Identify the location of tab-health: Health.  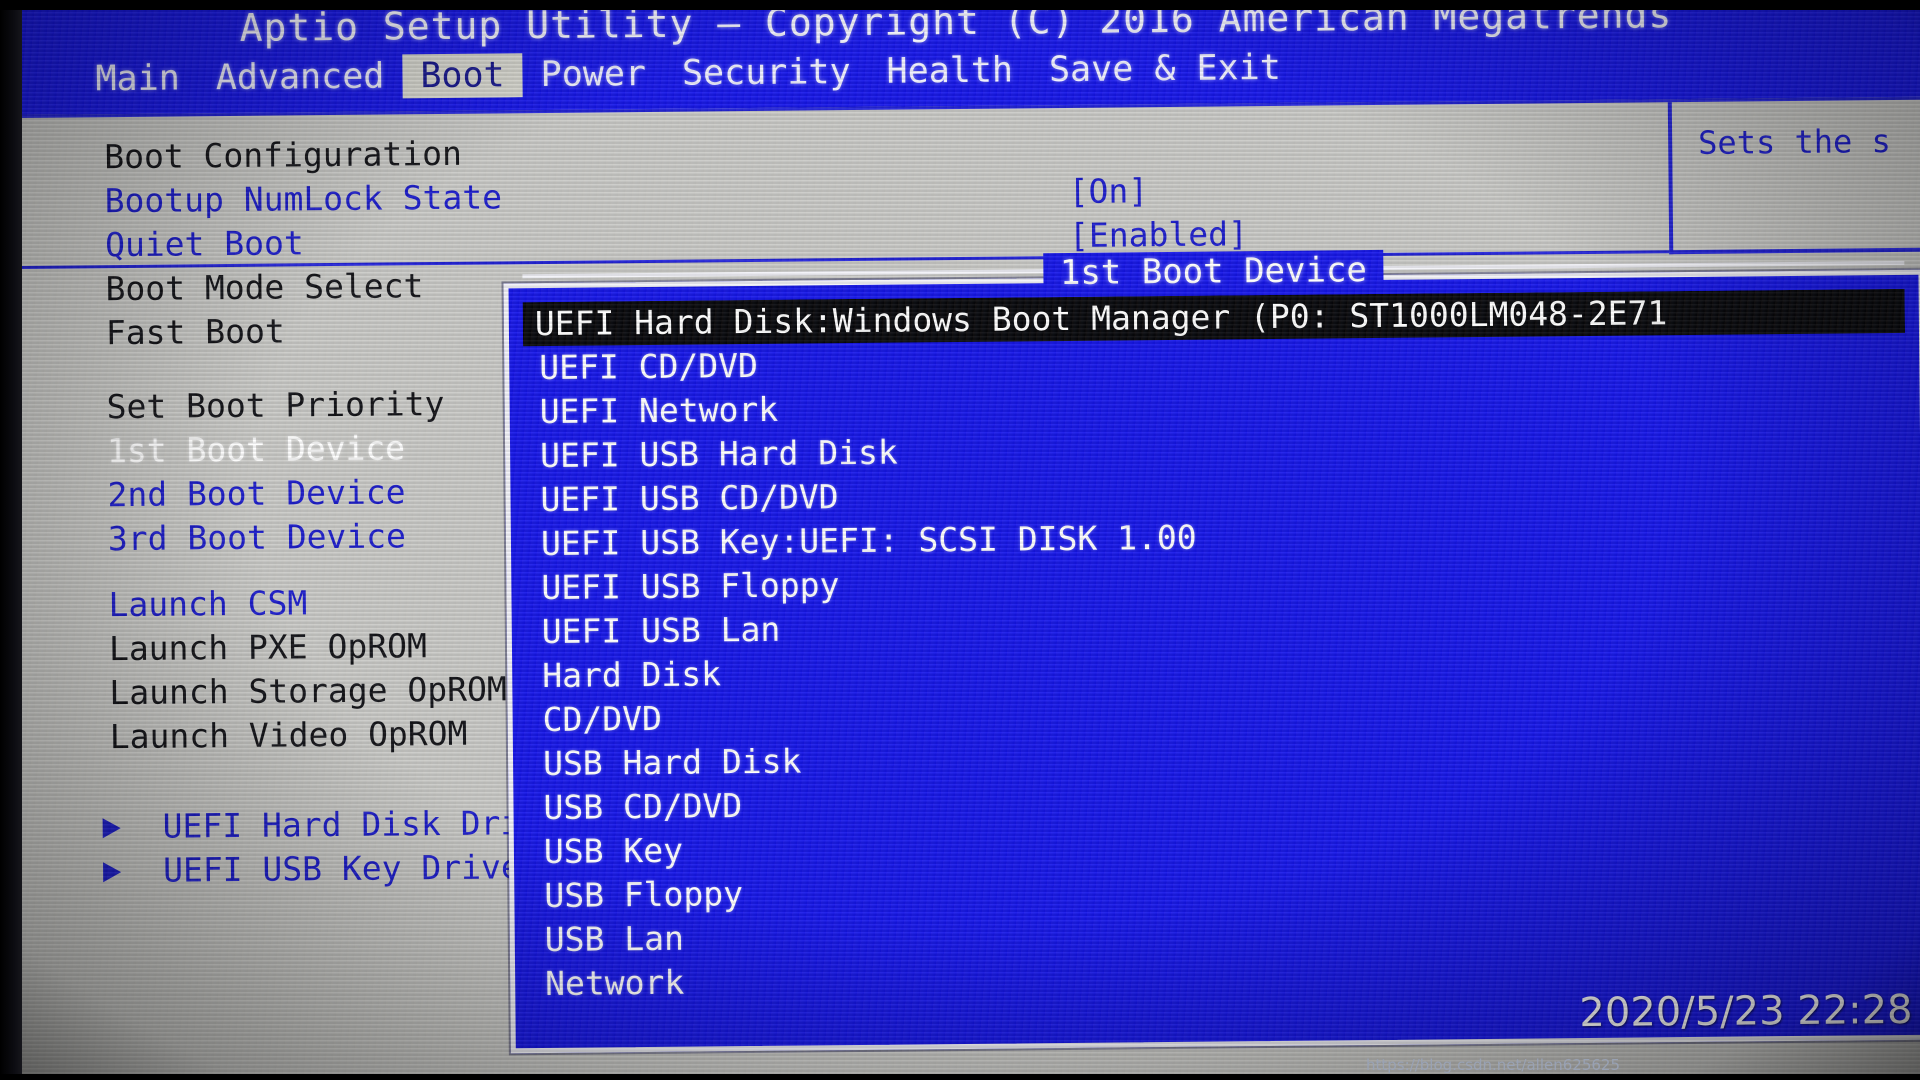
(949, 71).